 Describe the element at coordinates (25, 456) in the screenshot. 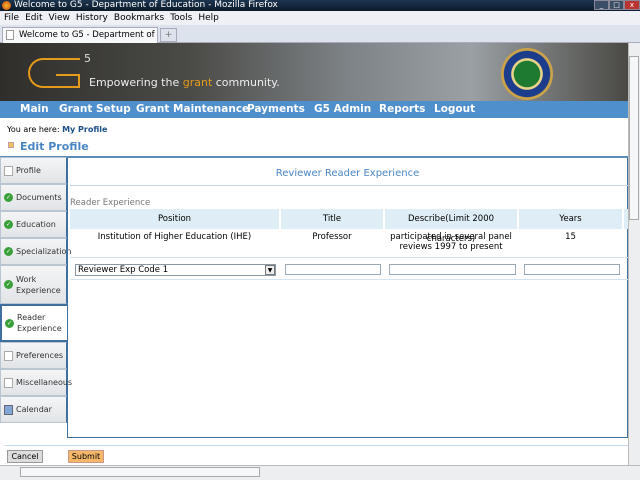

I see `cancel-button: Cancel` at that location.